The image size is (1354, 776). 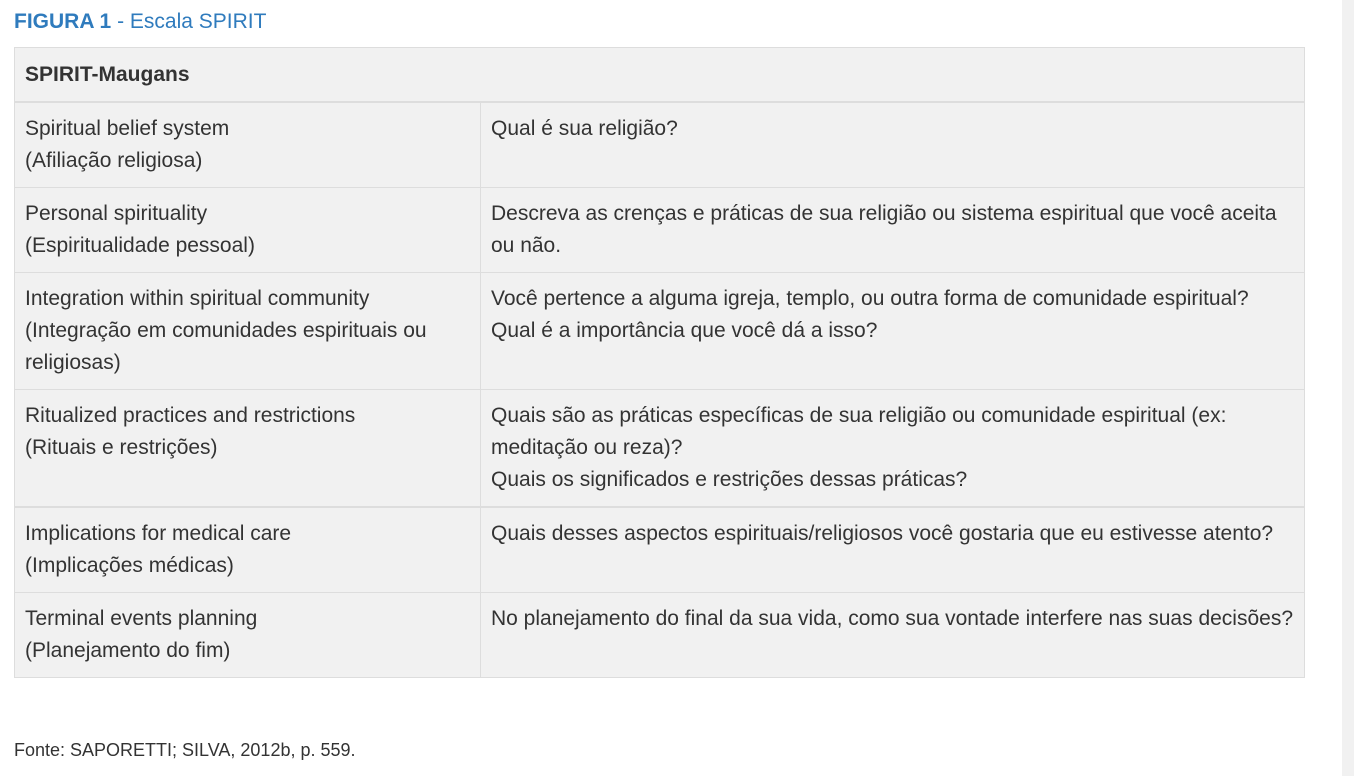 What do you see at coordinates (197, 298) in the screenshot?
I see `term-english: Integration within spiritual community` at bounding box center [197, 298].